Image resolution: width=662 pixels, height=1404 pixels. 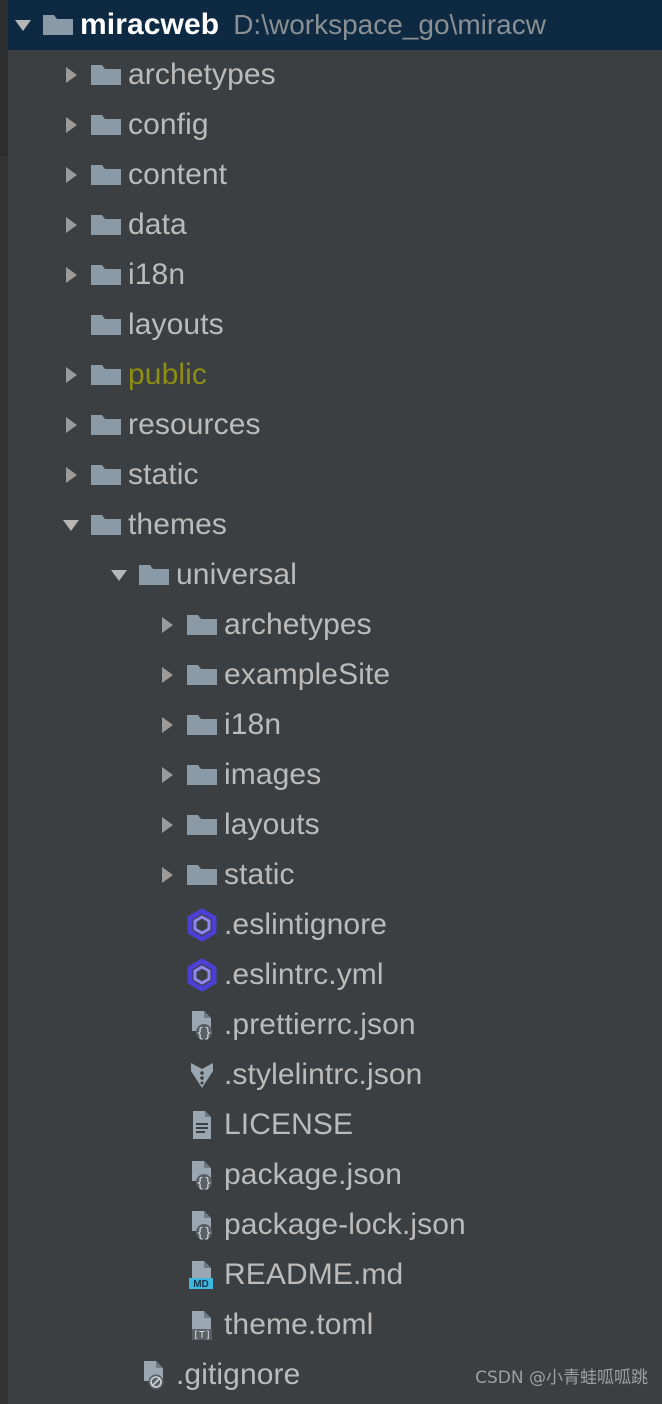 I want to click on tree-row: .eslintrc.yml, so click(x=335, y=975).